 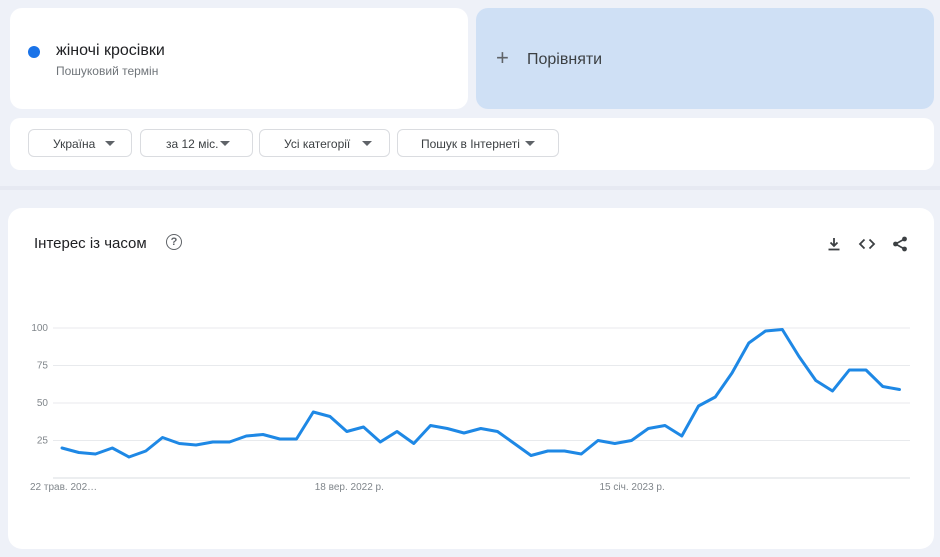 What do you see at coordinates (632, 487) in the screenshot?
I see `x-tick-label: 15 січ. 2023 р.` at bounding box center [632, 487].